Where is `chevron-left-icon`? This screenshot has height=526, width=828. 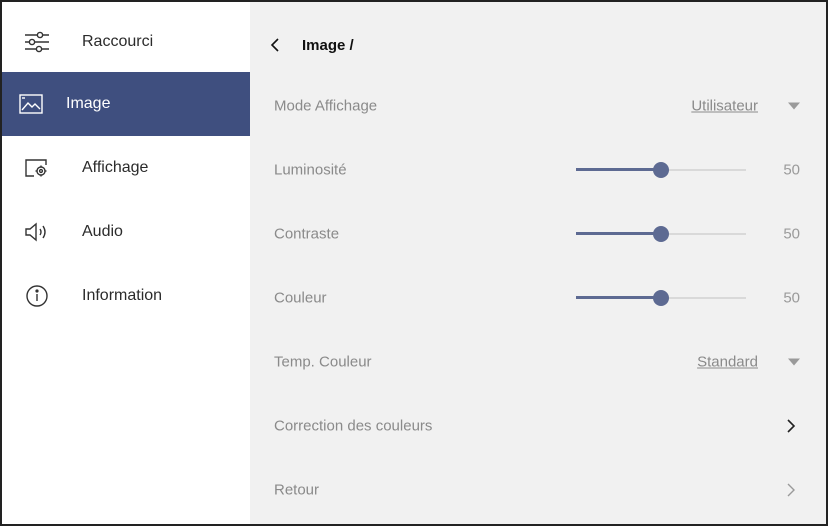 chevron-left-icon is located at coordinates (279, 45).